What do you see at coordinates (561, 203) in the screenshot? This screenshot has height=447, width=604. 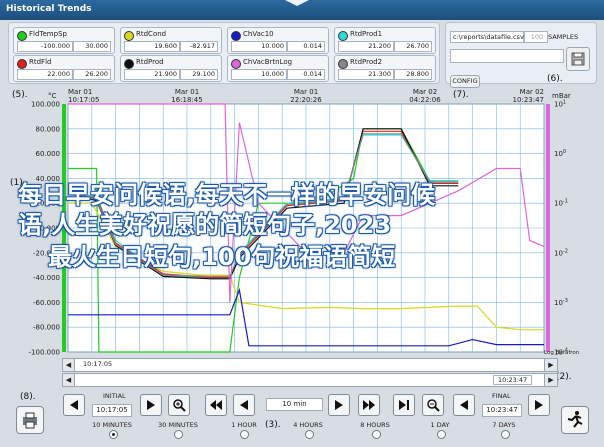 I see `y-tick-label-right: 10-1` at bounding box center [561, 203].